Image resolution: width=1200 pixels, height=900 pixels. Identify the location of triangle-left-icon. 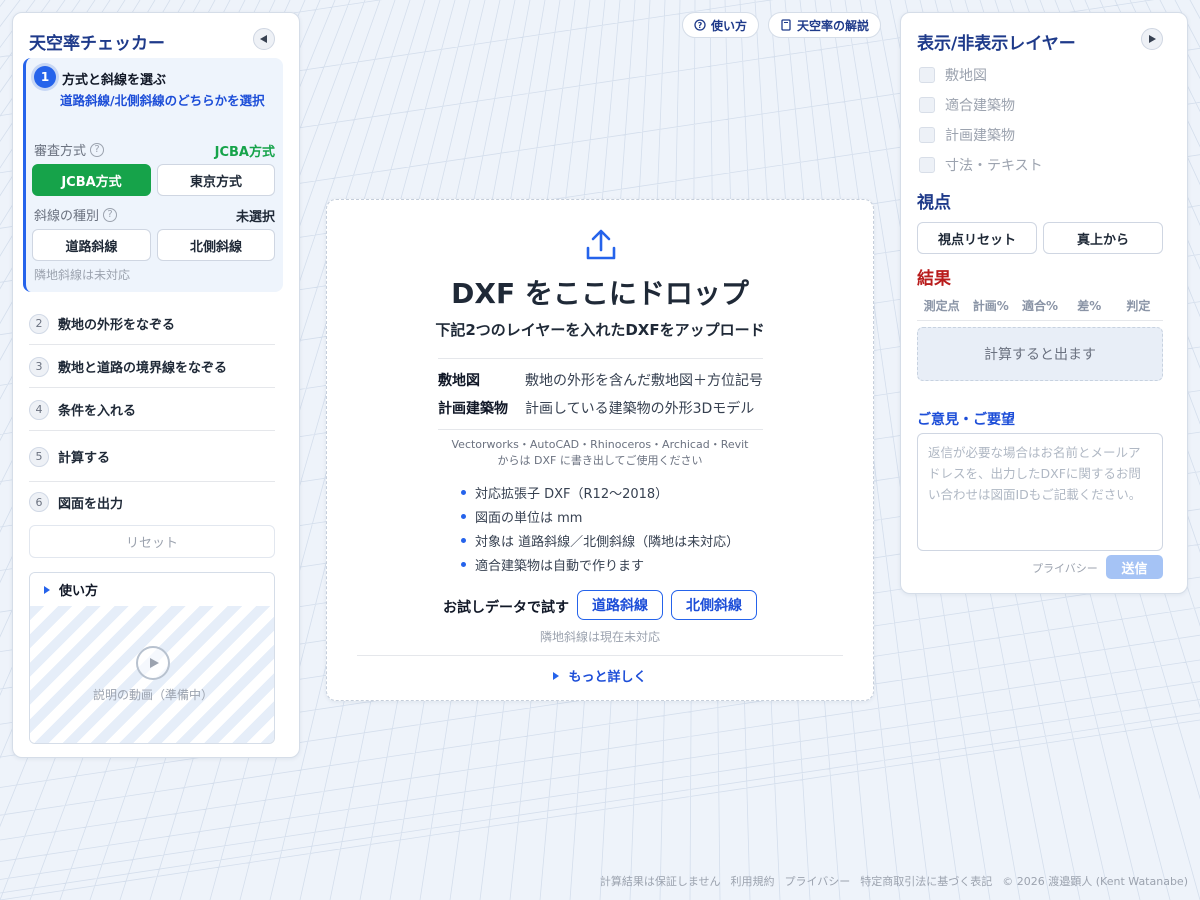
(263, 39).